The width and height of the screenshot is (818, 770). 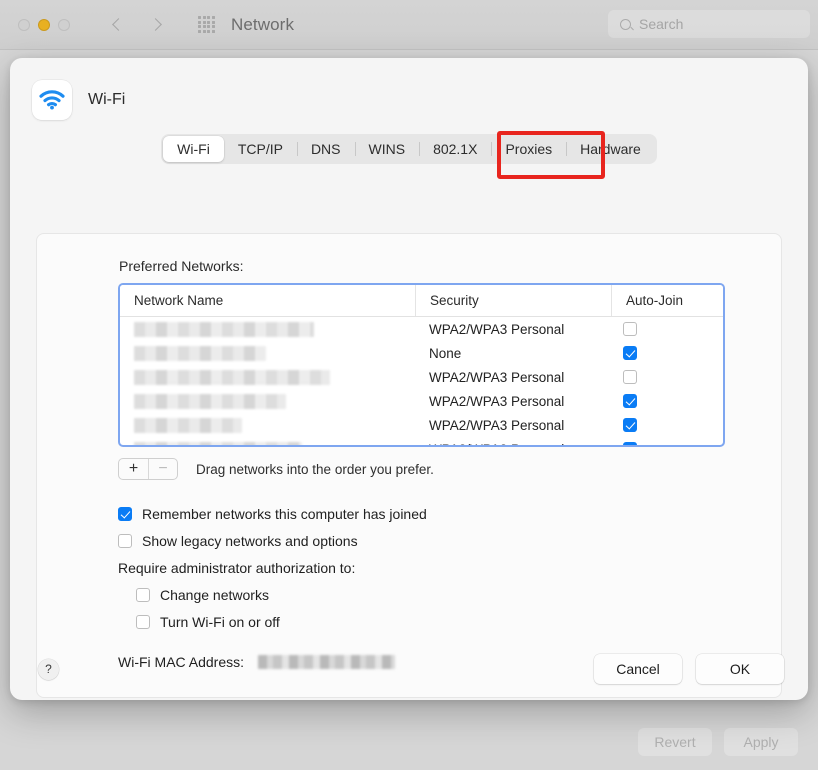 What do you see at coordinates (136, 24) in the screenshot?
I see `navigation-arrows` at bounding box center [136, 24].